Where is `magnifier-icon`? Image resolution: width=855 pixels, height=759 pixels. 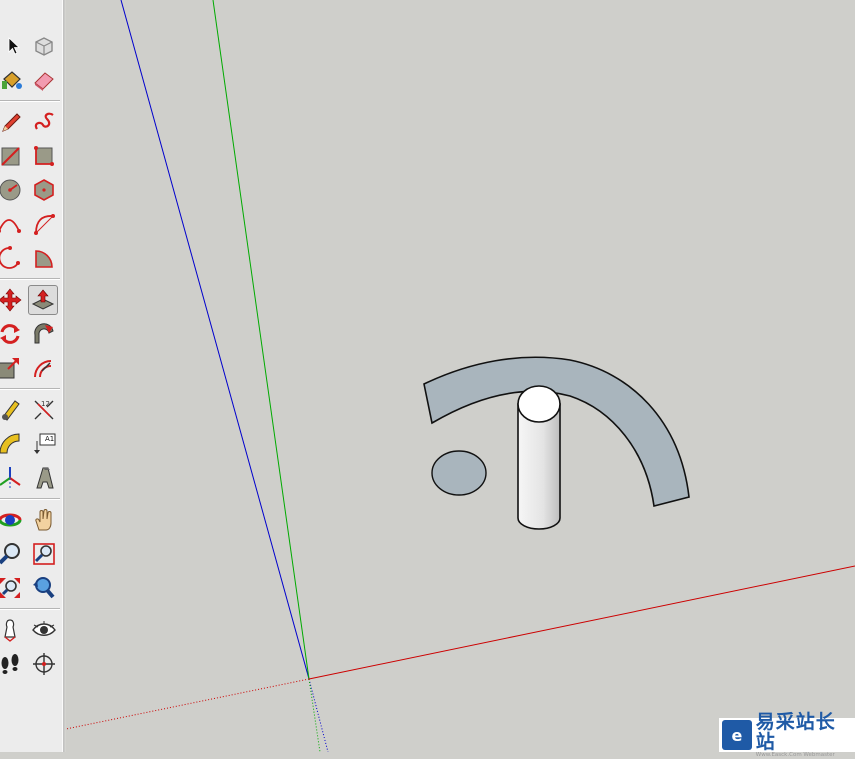
magnifier-icon is located at coordinates (10, 554).